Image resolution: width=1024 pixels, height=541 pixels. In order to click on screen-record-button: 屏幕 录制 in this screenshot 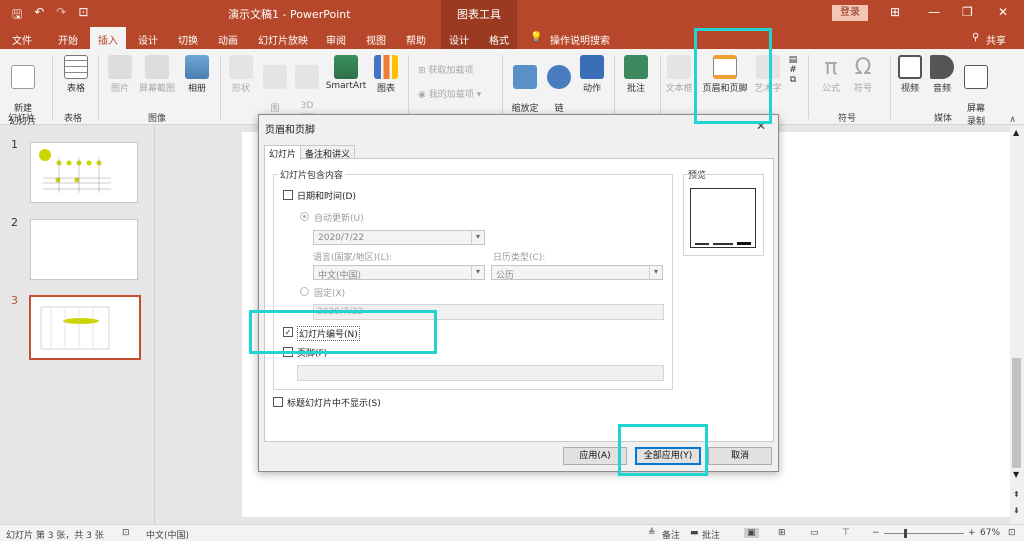, I will do `click(976, 91)`.